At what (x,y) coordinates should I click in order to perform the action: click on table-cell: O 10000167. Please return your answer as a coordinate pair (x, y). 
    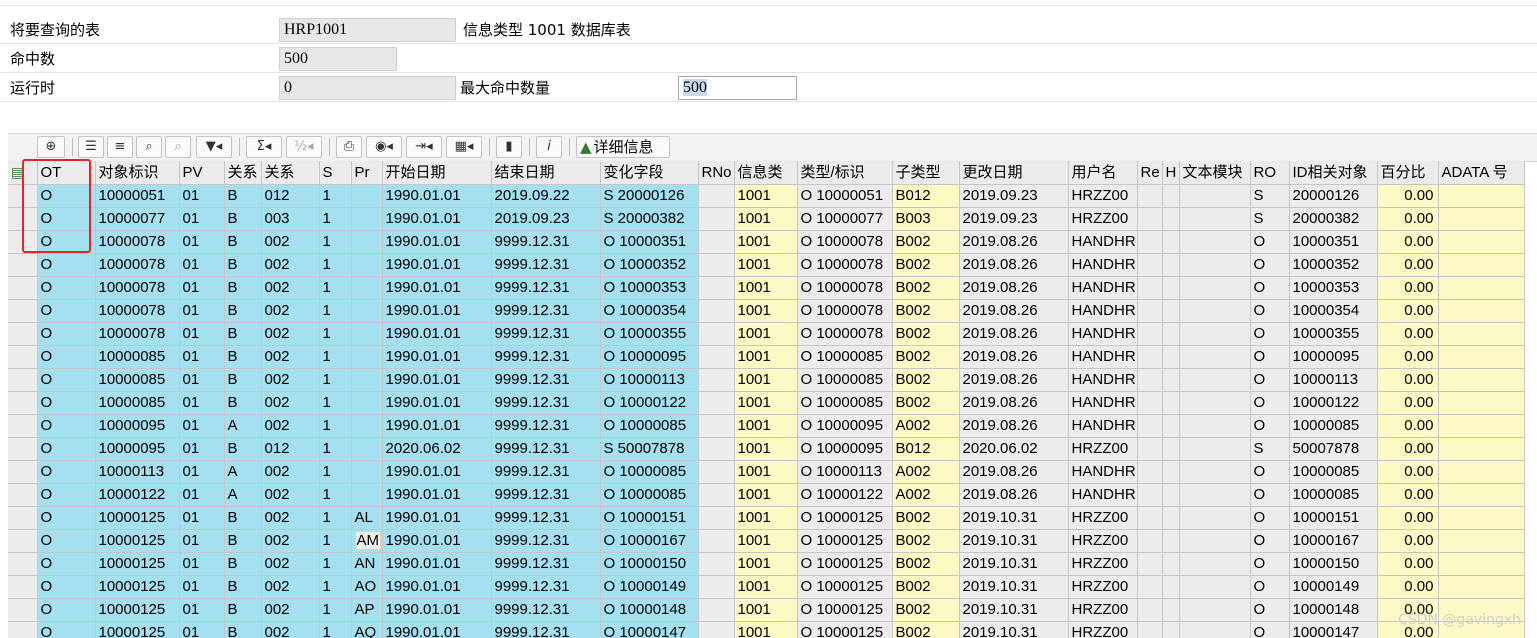
    Looking at the image, I should click on (649, 541).